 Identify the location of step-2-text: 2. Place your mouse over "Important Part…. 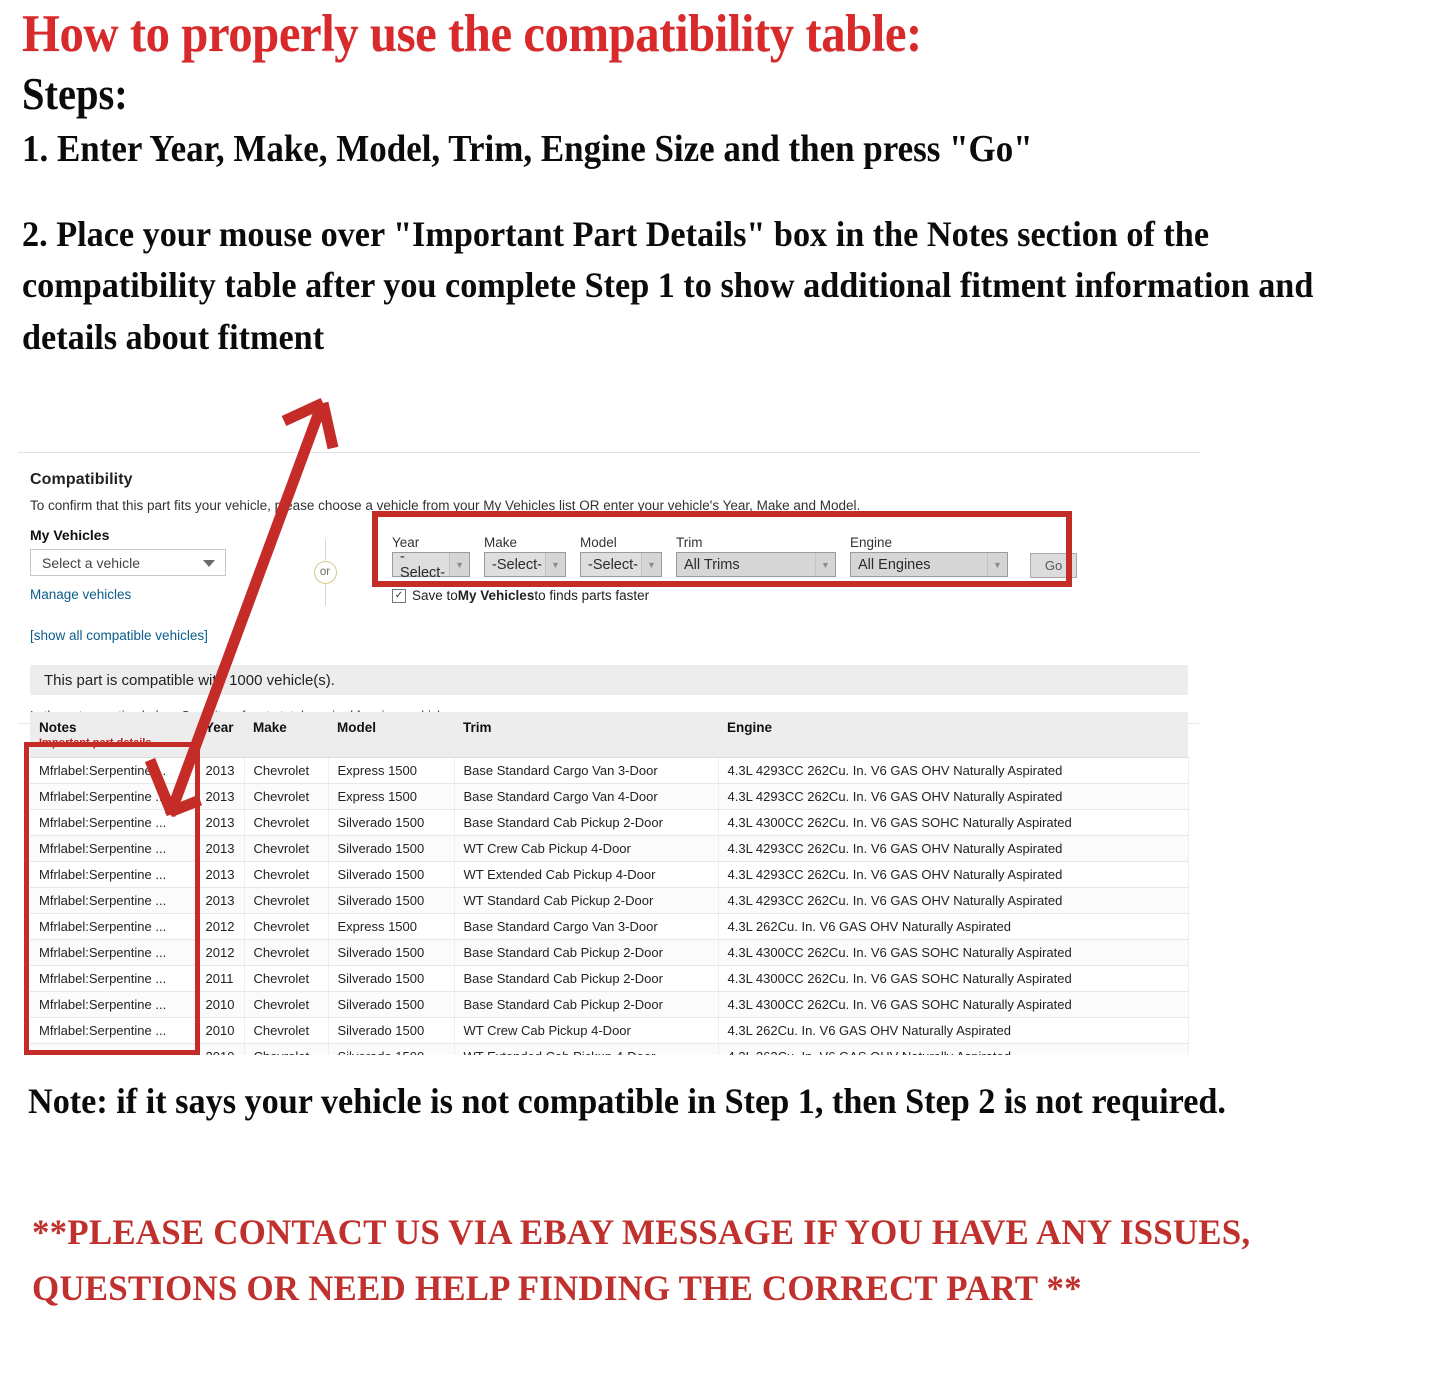
(668, 285).